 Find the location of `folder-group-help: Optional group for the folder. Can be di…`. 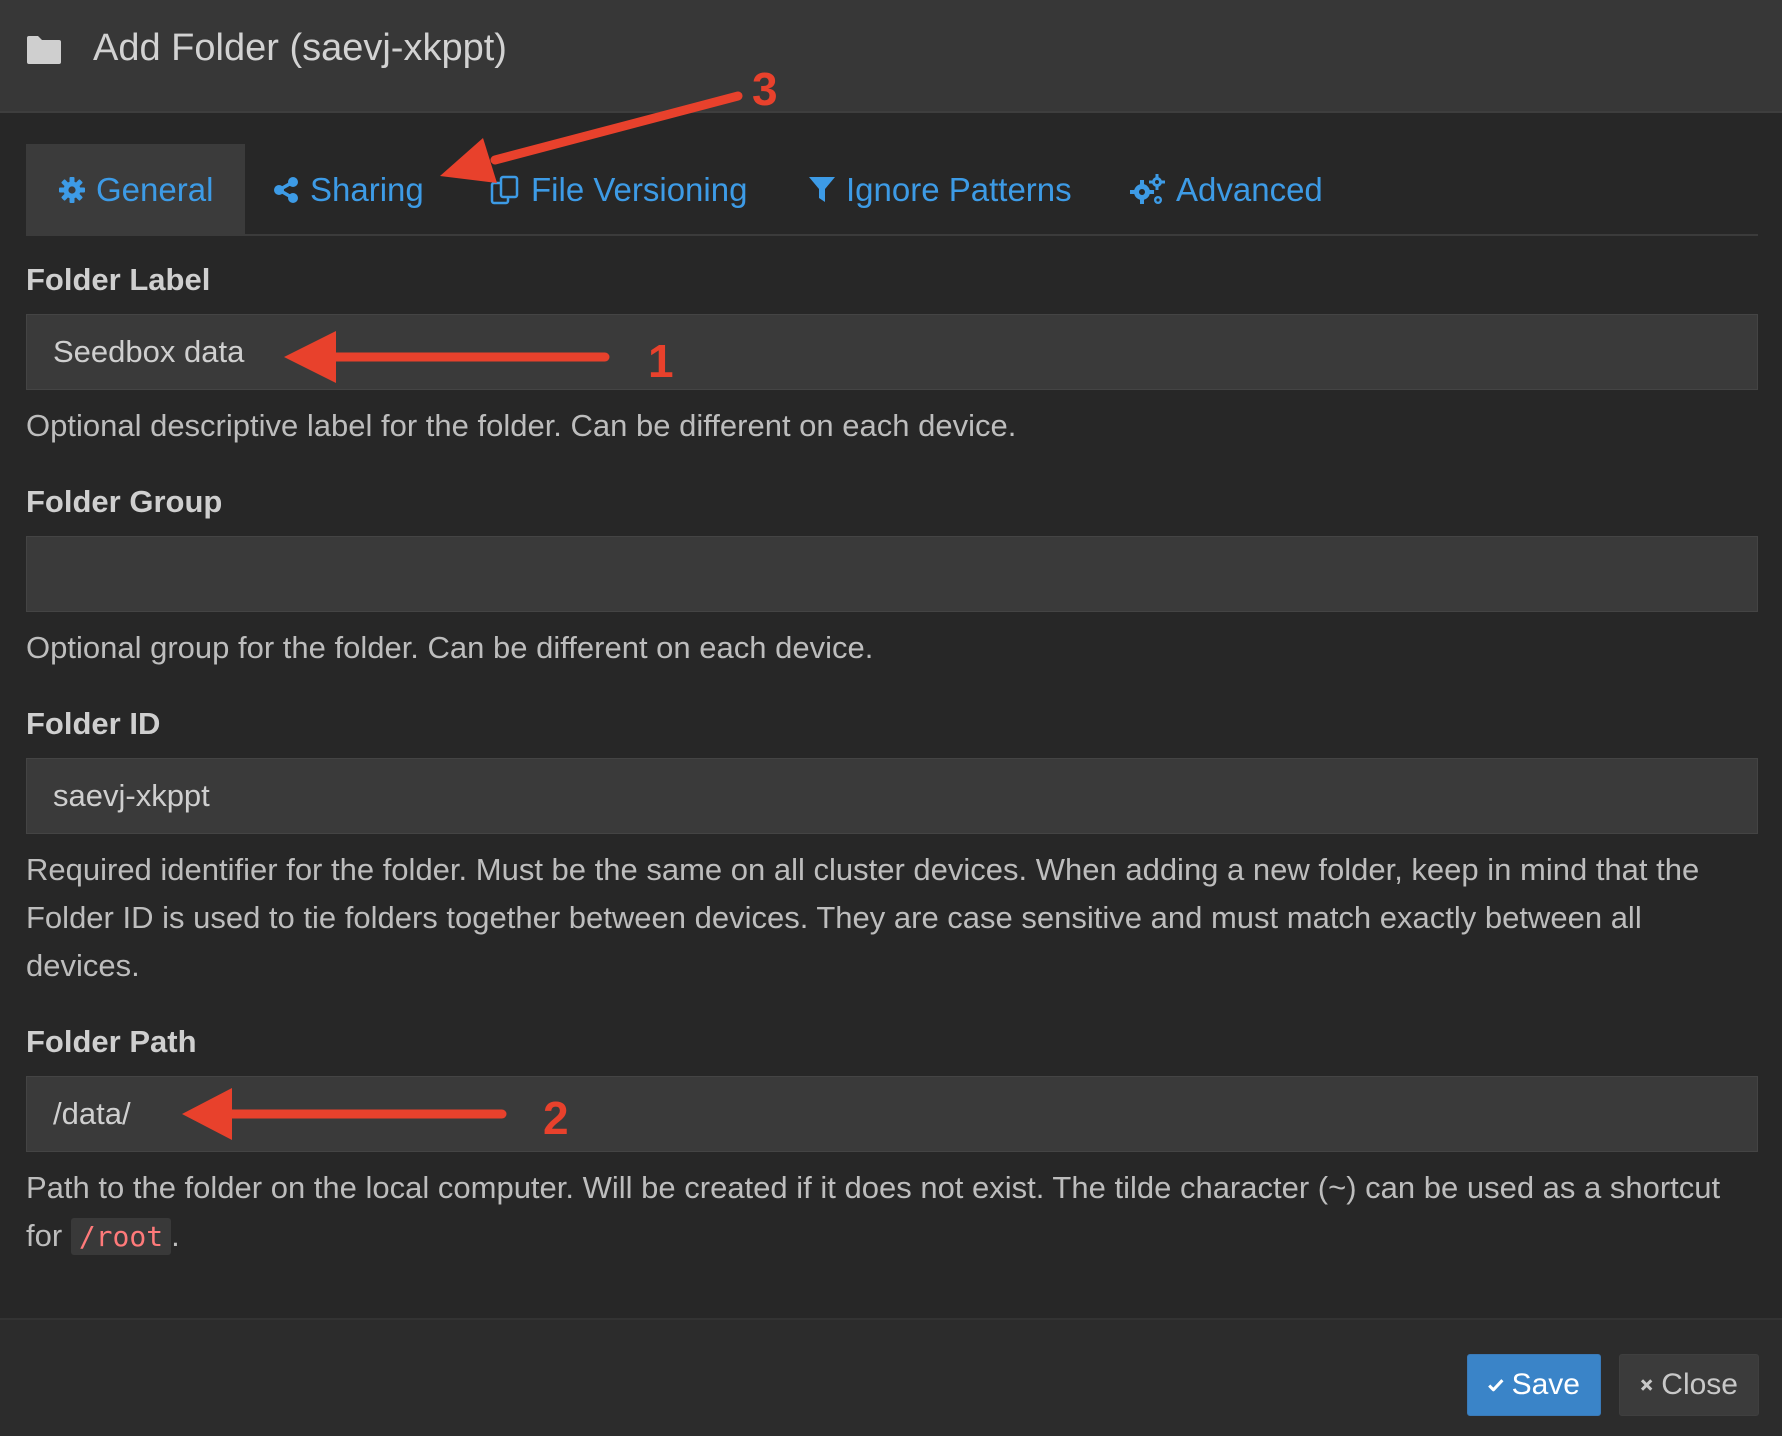

folder-group-help: Optional group for the folder. Can be di… is located at coordinates (450, 647).